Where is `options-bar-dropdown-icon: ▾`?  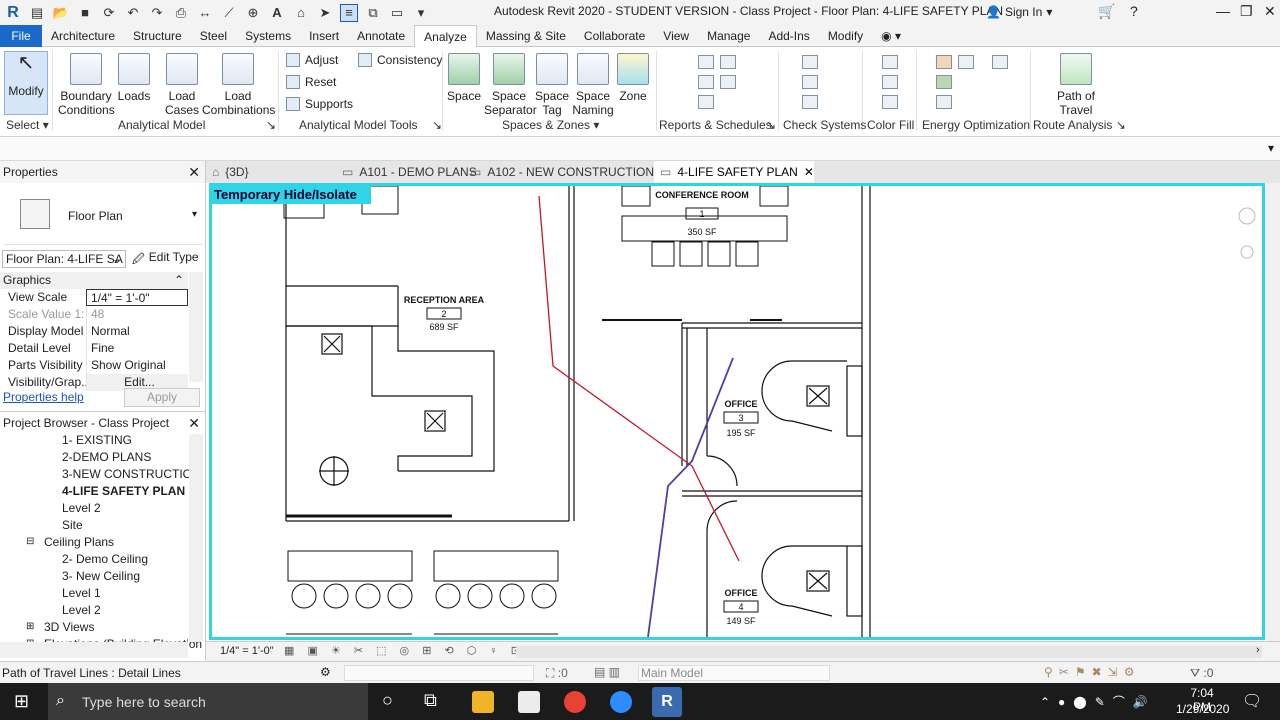 options-bar-dropdown-icon: ▾ is located at coordinates (1271, 148).